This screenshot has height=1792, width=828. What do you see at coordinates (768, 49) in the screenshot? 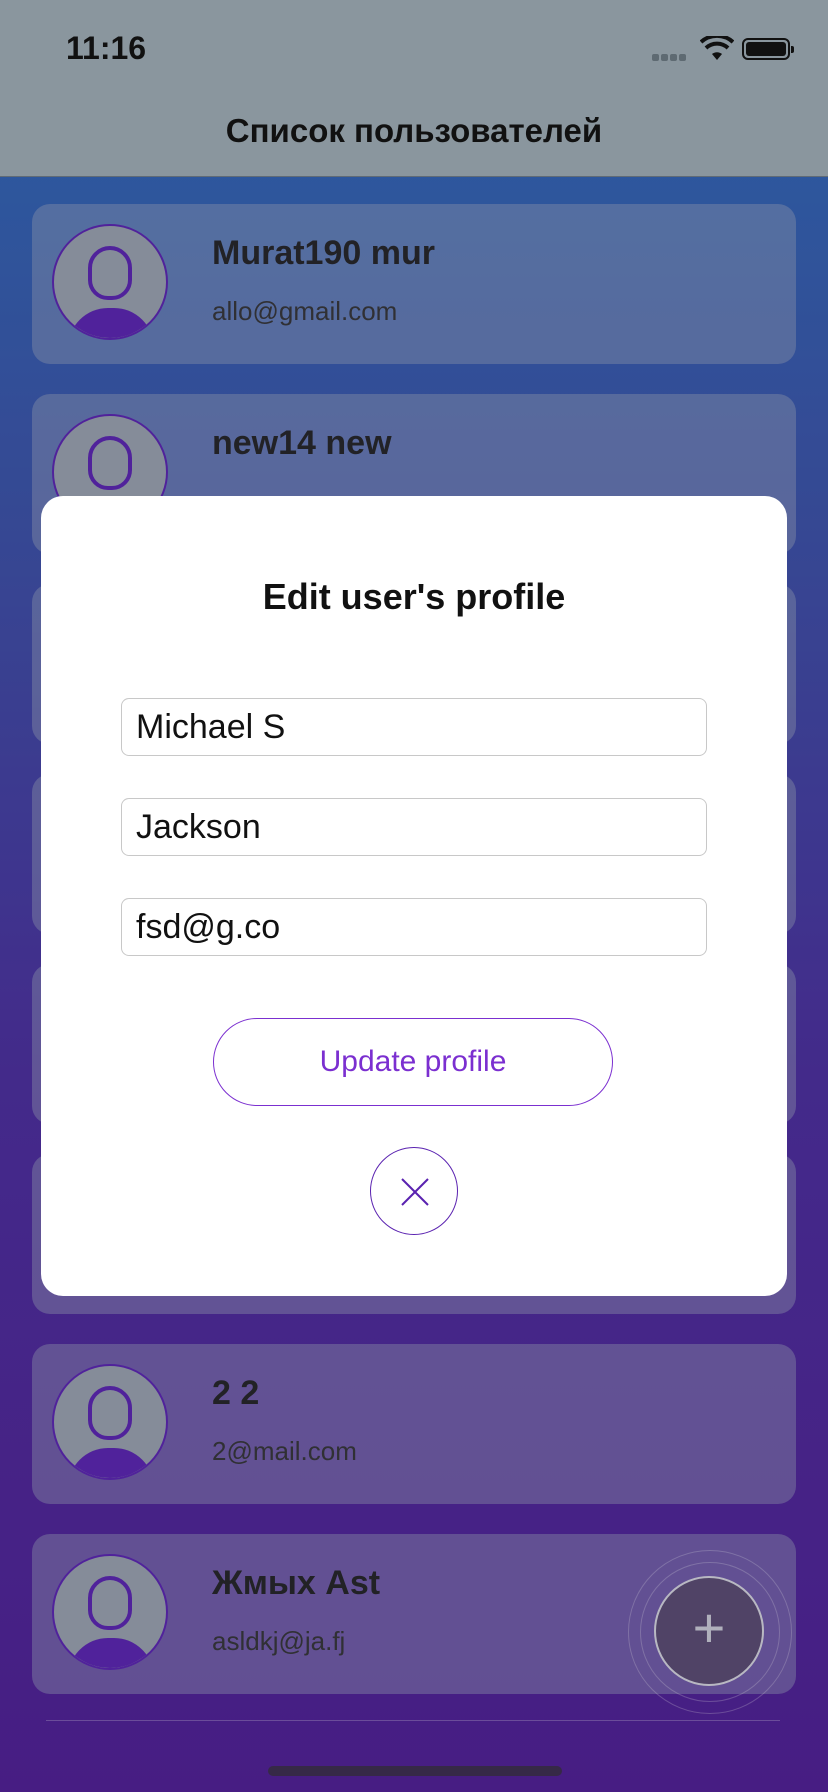
I see `battery-icon` at bounding box center [768, 49].